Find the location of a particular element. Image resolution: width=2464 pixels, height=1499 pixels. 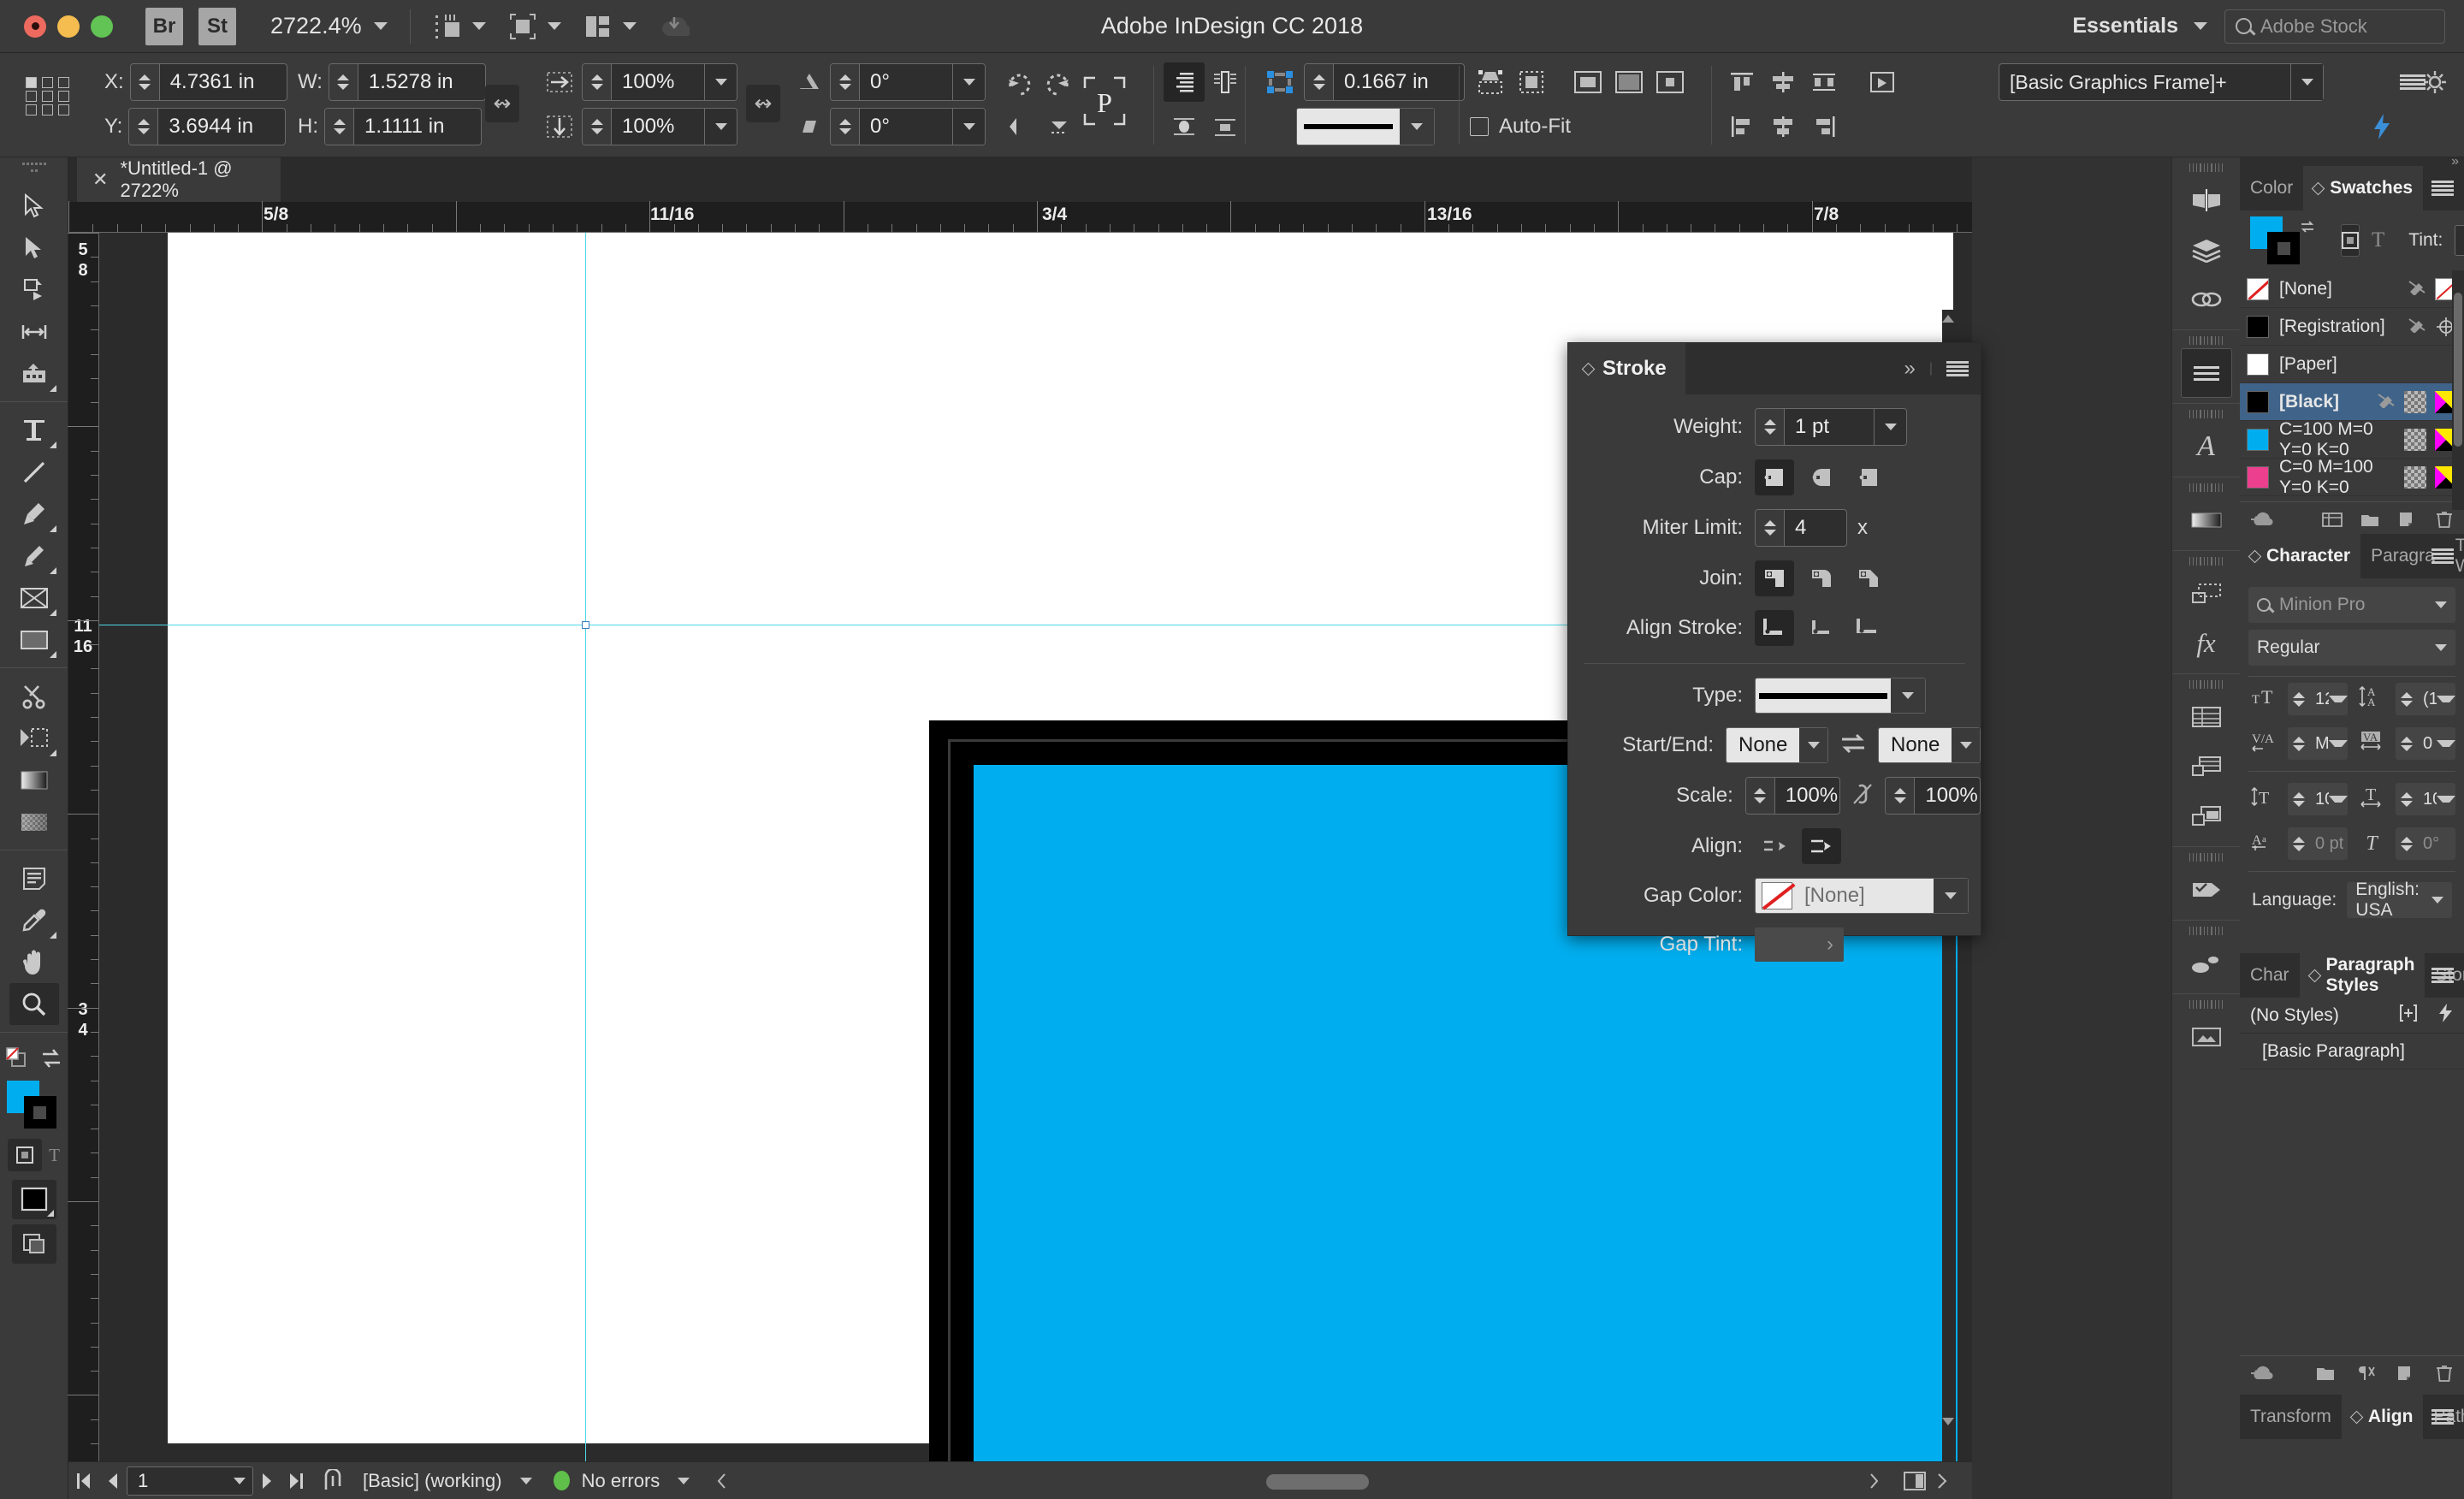

table-panel-icon is located at coordinates (2206, 717).